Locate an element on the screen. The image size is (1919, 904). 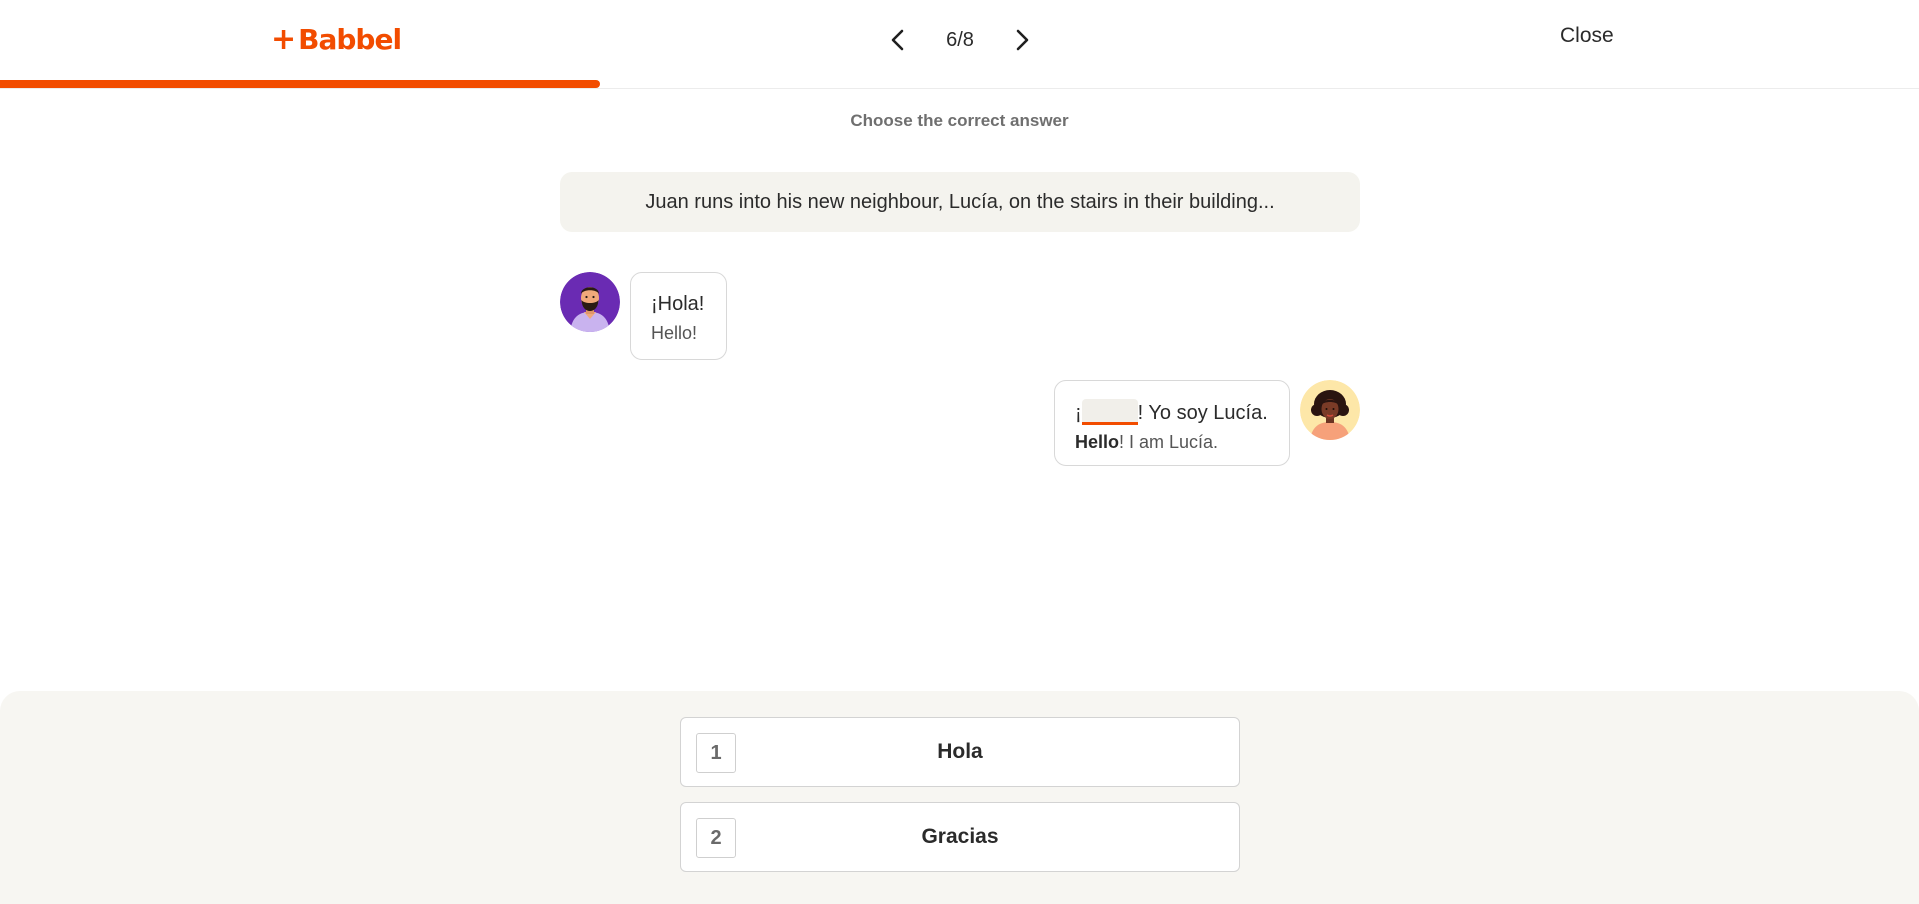
woman-avatar-icon is located at coordinates (1330, 410).